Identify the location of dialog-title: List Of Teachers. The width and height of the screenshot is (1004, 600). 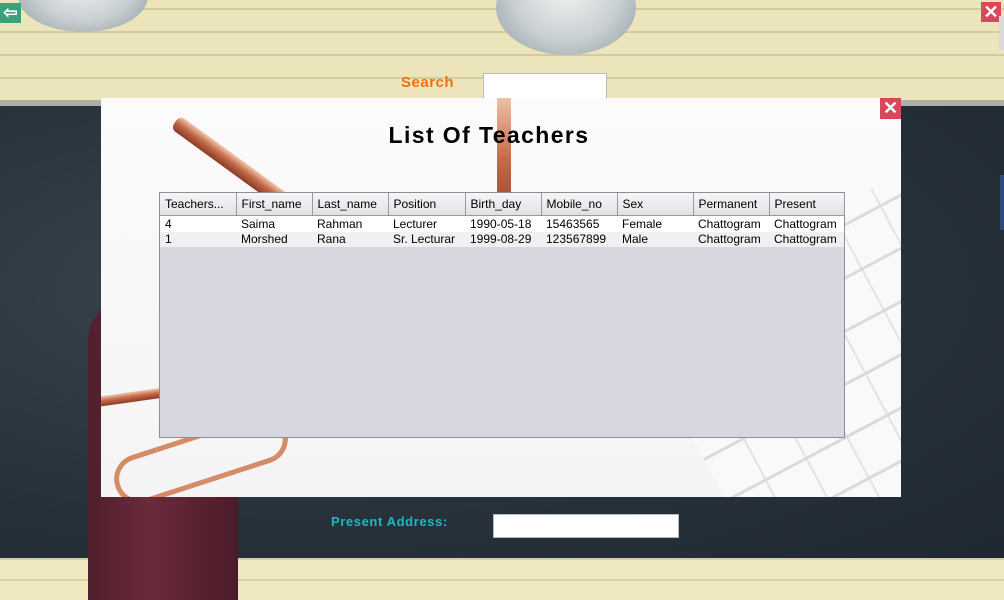
(489, 135).